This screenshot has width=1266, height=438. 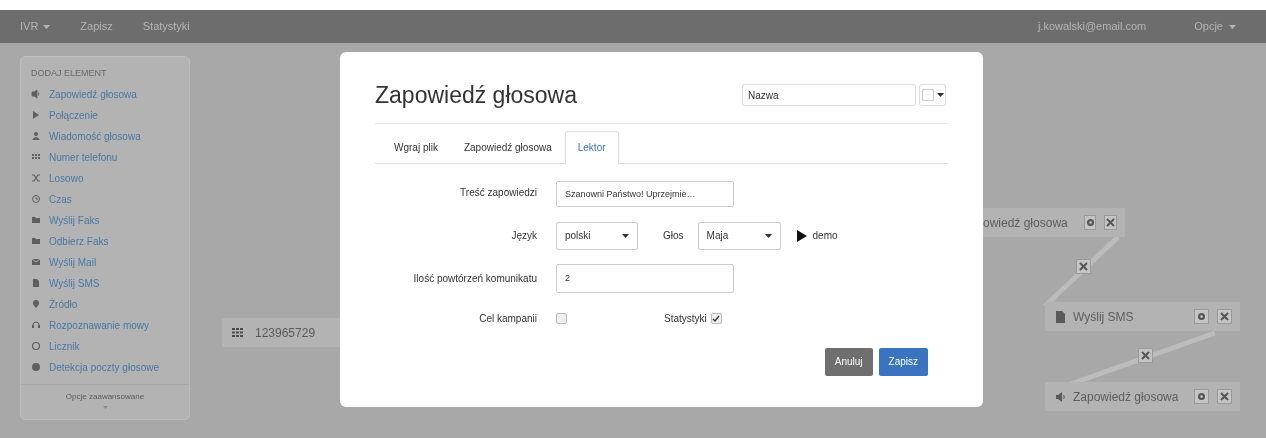 I want to click on field-label: Ilość powtórzeń komunikatu, so click(x=474, y=278).